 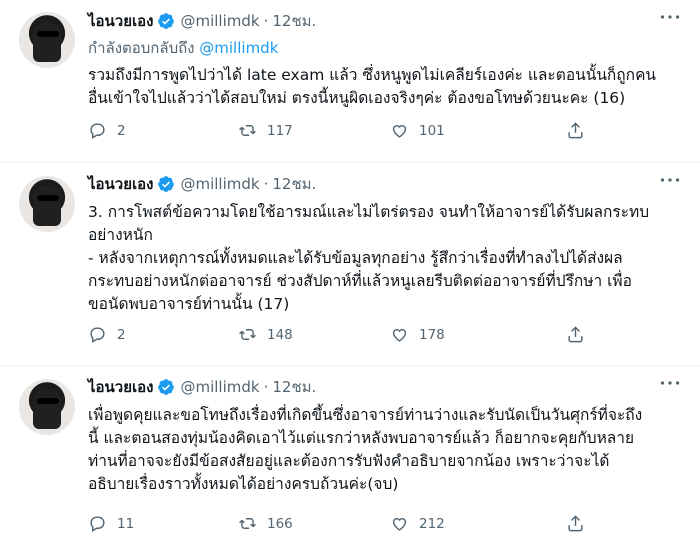 What do you see at coordinates (265, 334) in the screenshot?
I see `retweet-button: 148` at bounding box center [265, 334].